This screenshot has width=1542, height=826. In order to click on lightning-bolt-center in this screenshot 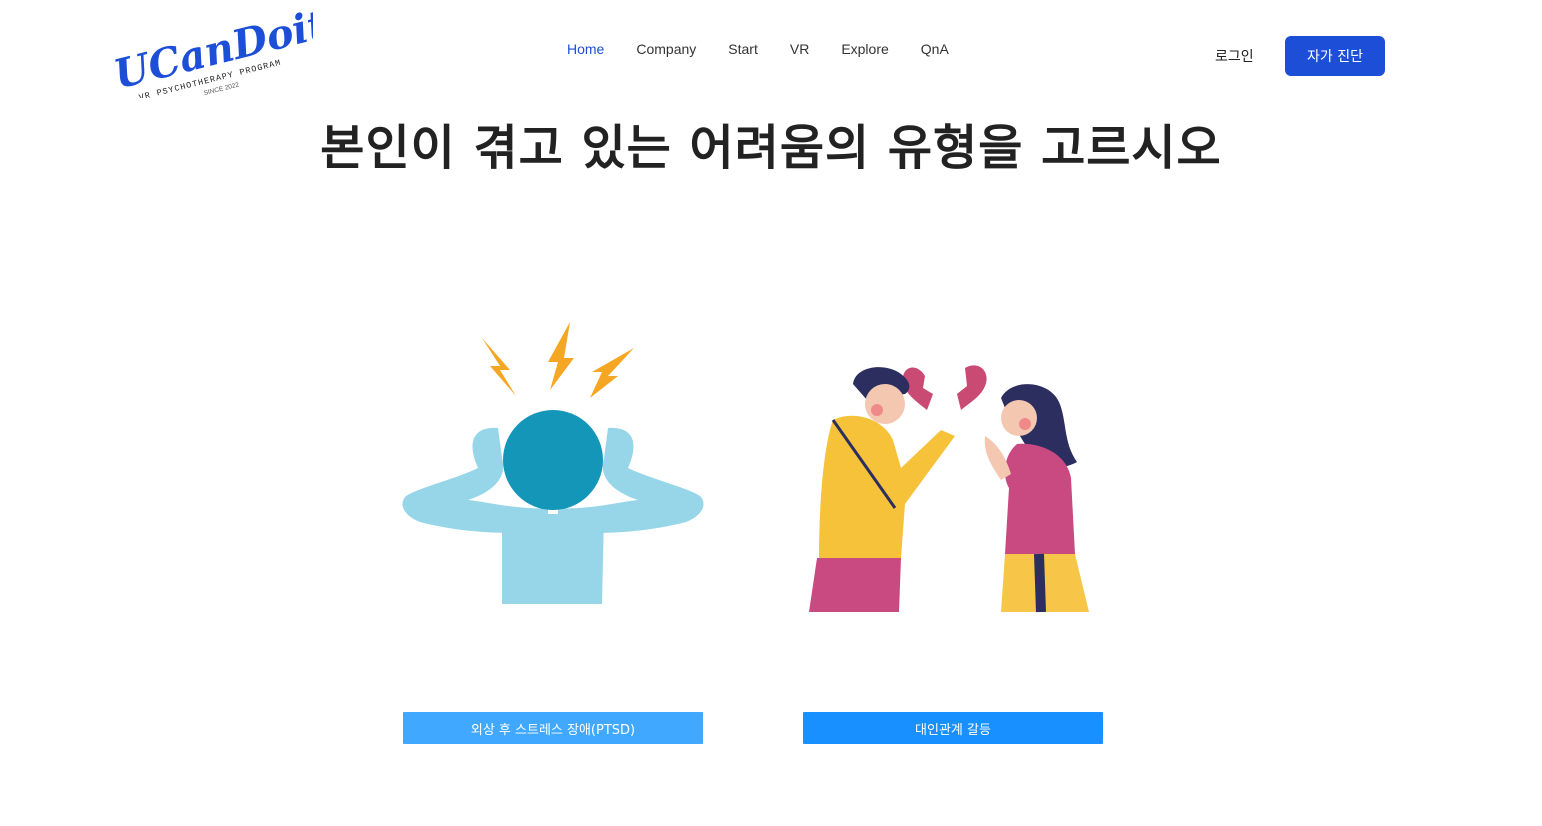, I will do `click(561, 356)`.